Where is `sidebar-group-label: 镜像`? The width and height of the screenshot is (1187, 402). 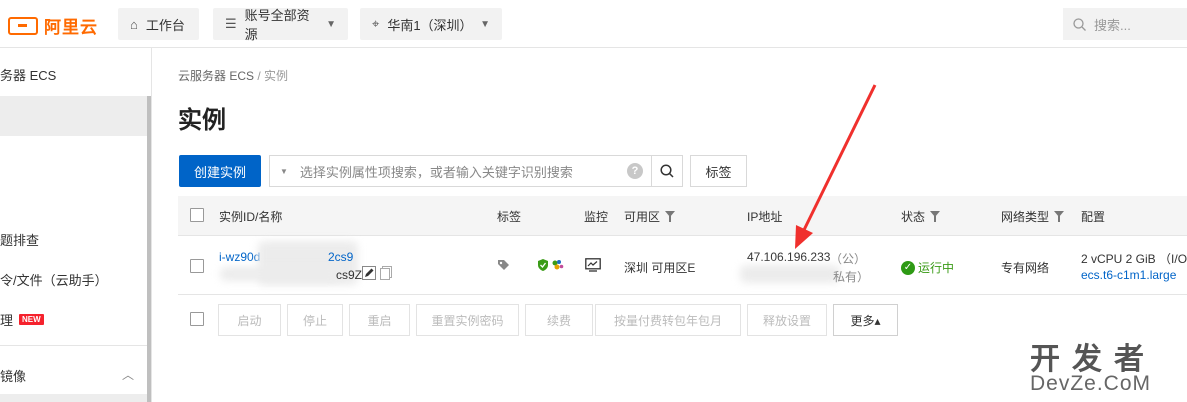
sidebar-group-label: 镜像 is located at coordinates (13, 376).